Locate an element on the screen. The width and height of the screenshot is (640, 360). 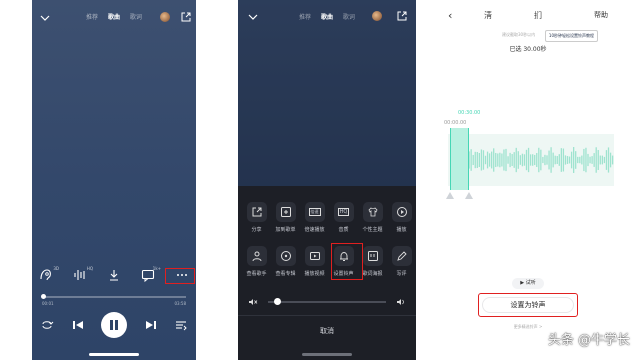
speed-glyph: 倍速 is located at coordinates (314, 212).